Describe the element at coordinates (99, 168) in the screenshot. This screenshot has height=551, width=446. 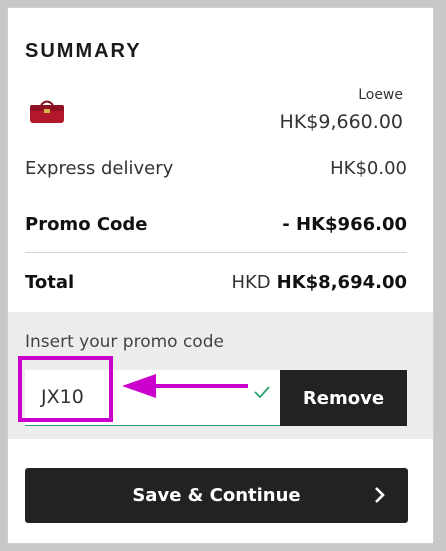
I see `delivery-label: Express delivery` at that location.